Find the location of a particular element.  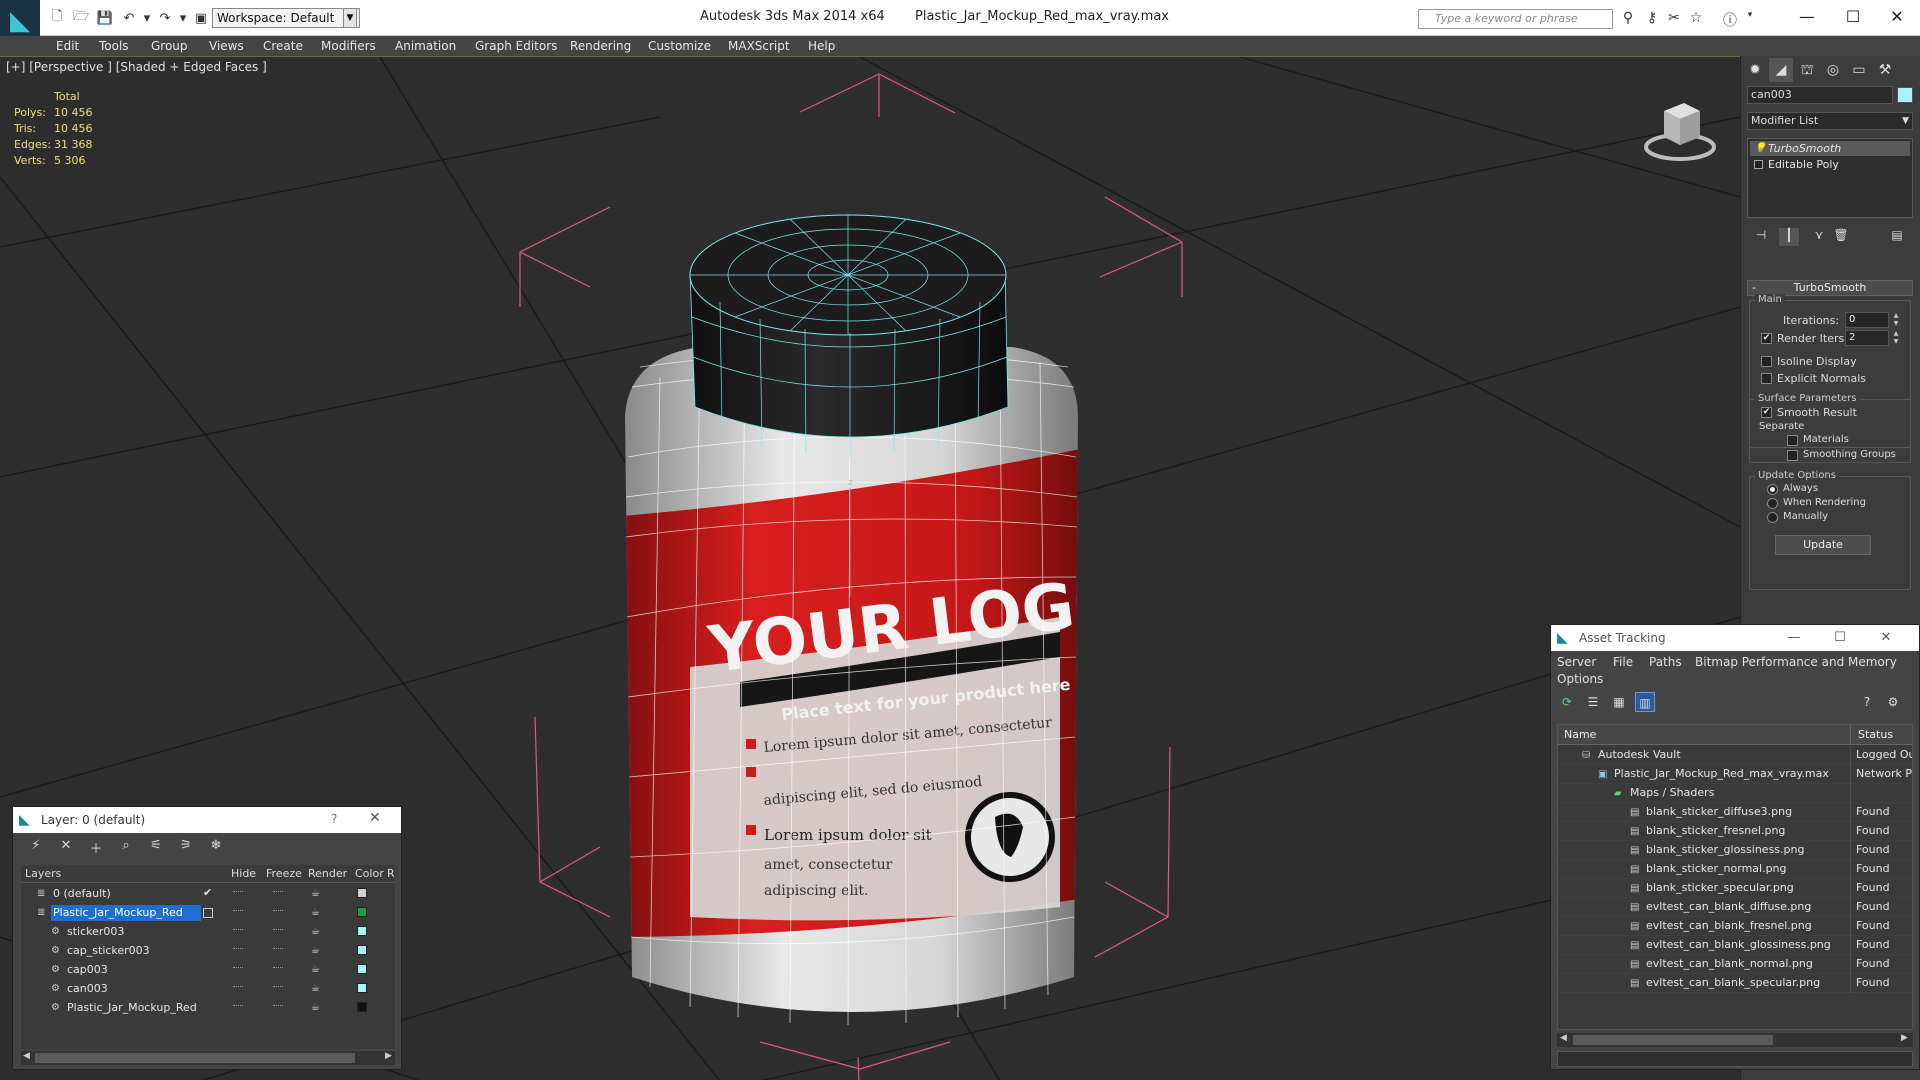

new-layer-icon: ⚡ is located at coordinates (36, 847).